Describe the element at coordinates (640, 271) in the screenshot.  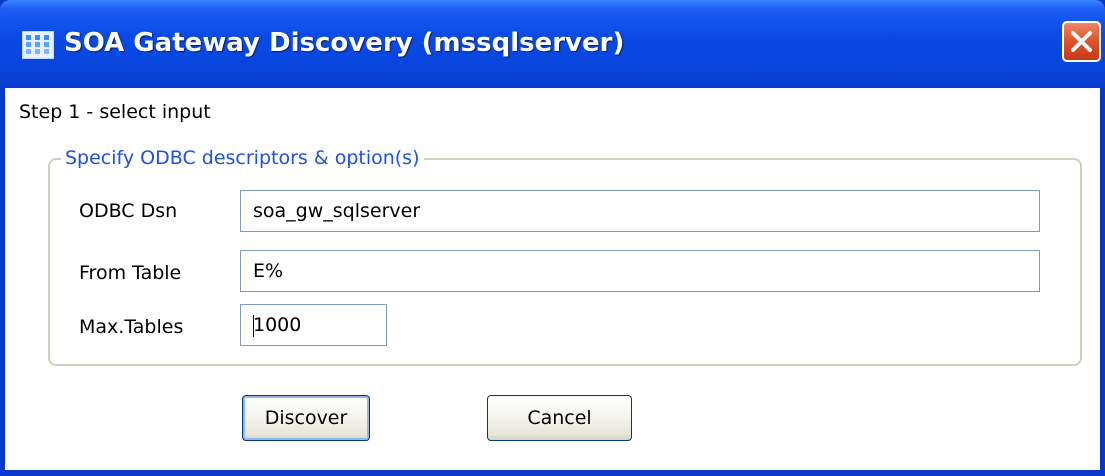
I see `from-table-input: E%` at that location.